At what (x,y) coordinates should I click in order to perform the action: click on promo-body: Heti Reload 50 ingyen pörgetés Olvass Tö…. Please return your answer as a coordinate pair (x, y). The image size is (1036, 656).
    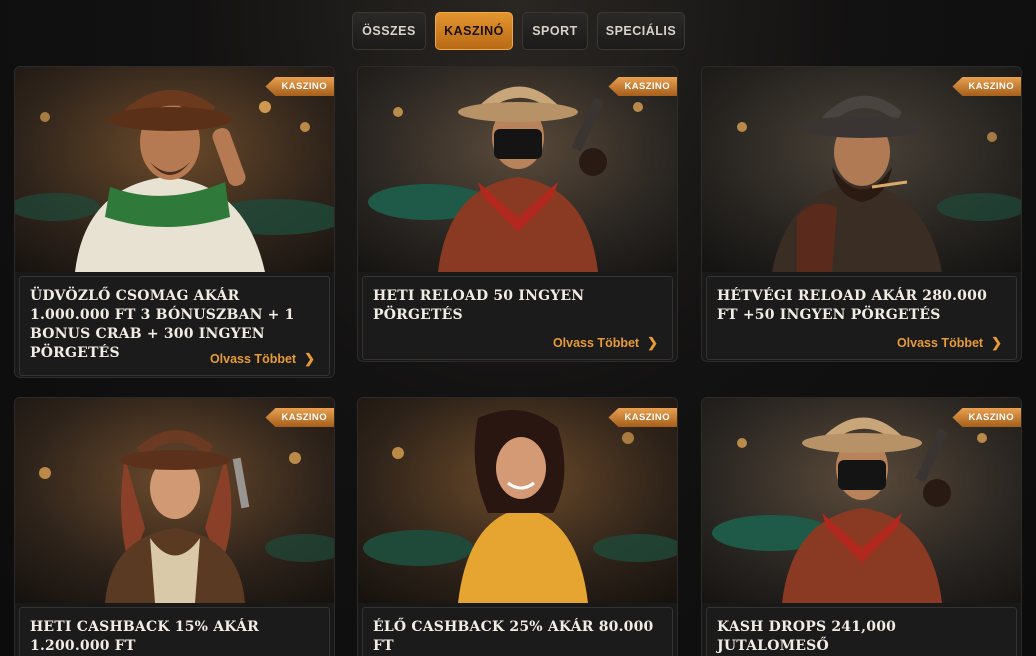
    Looking at the image, I should click on (517, 318).